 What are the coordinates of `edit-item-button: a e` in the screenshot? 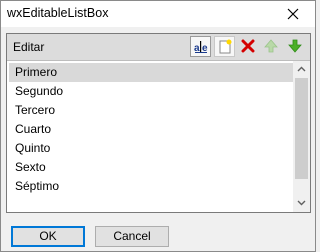 It's located at (200, 46).